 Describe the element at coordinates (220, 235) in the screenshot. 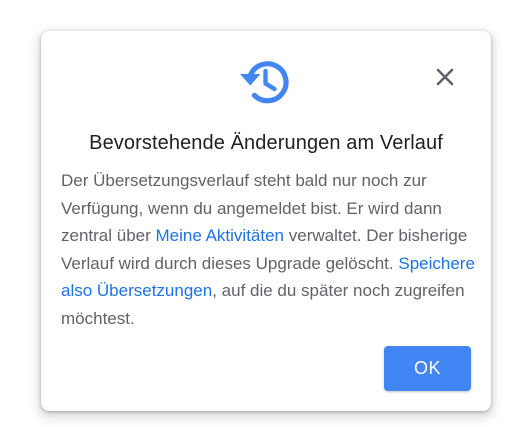

I see `my-activity-link: Meine Aktivitäten` at that location.